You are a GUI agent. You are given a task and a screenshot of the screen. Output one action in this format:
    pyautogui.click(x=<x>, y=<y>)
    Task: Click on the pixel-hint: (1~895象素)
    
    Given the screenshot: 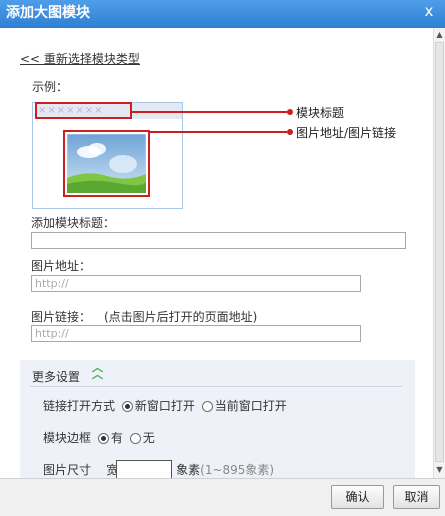 What is the action you would take?
    pyautogui.click(x=237, y=470)
    